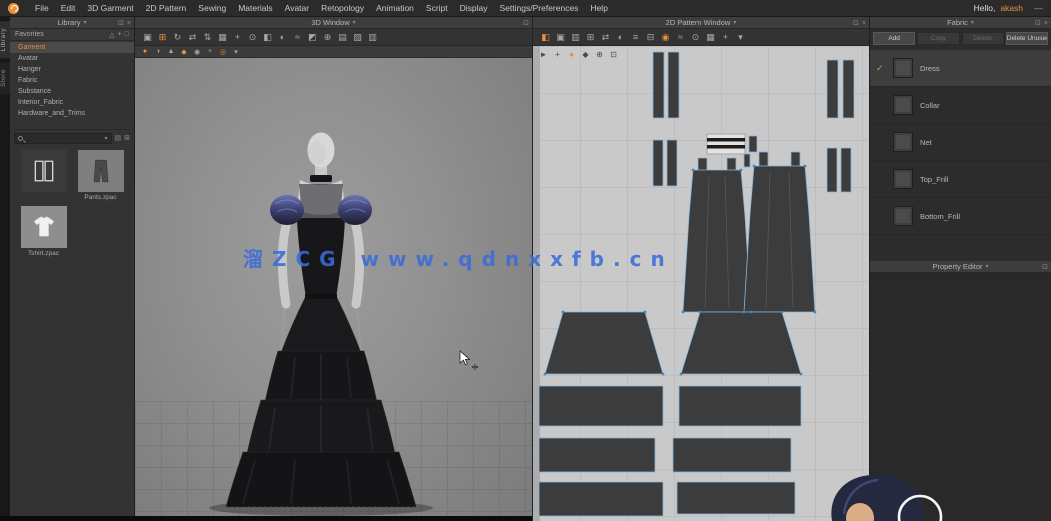  I want to click on menu-item: 3D Garment, so click(110, 8).